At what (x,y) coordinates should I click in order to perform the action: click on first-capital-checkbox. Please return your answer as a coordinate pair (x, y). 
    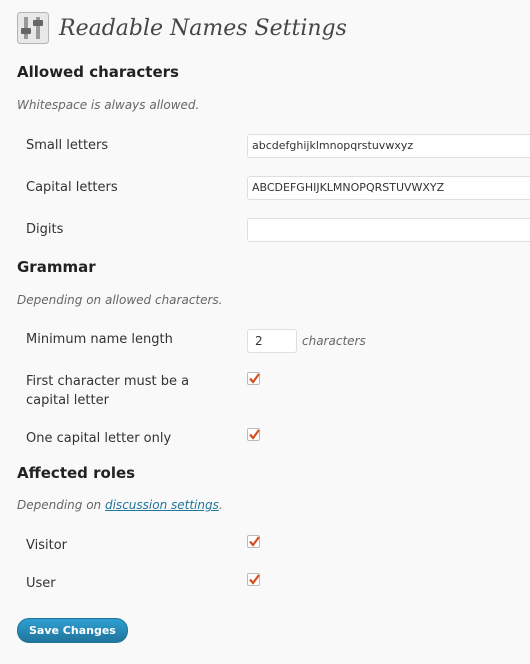
    Looking at the image, I should click on (253, 378).